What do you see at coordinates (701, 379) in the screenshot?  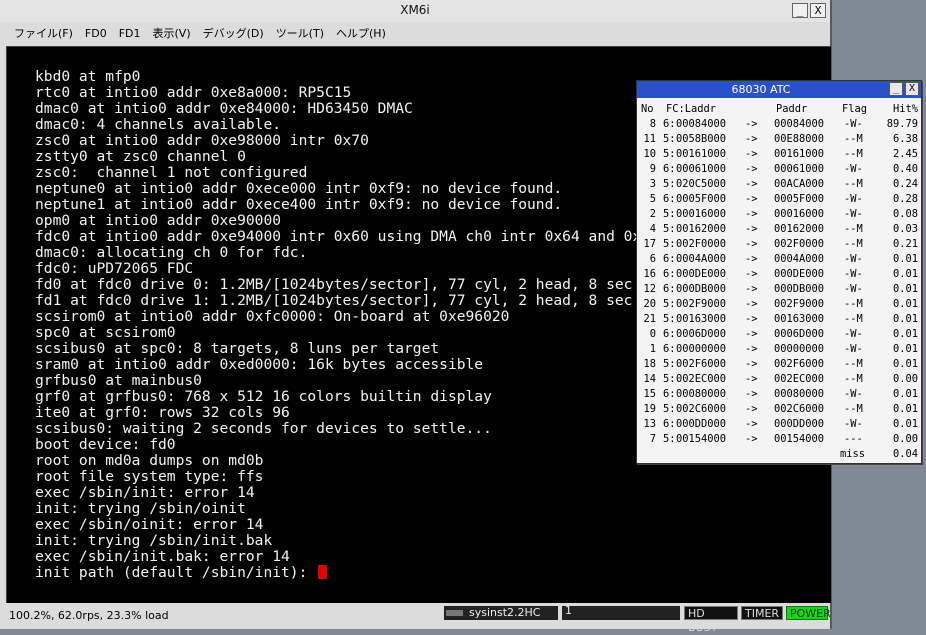 I see `atc-laddr: 002EC000` at bounding box center [701, 379].